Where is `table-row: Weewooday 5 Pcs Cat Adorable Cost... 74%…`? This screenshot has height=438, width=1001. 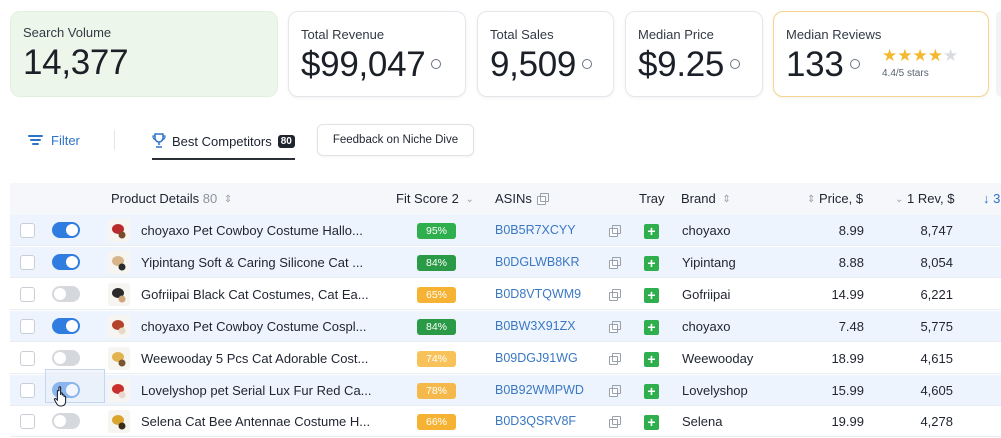
table-row: Weewooday 5 Pcs Cat Adorable Cost... 74%… is located at coordinates (505, 358).